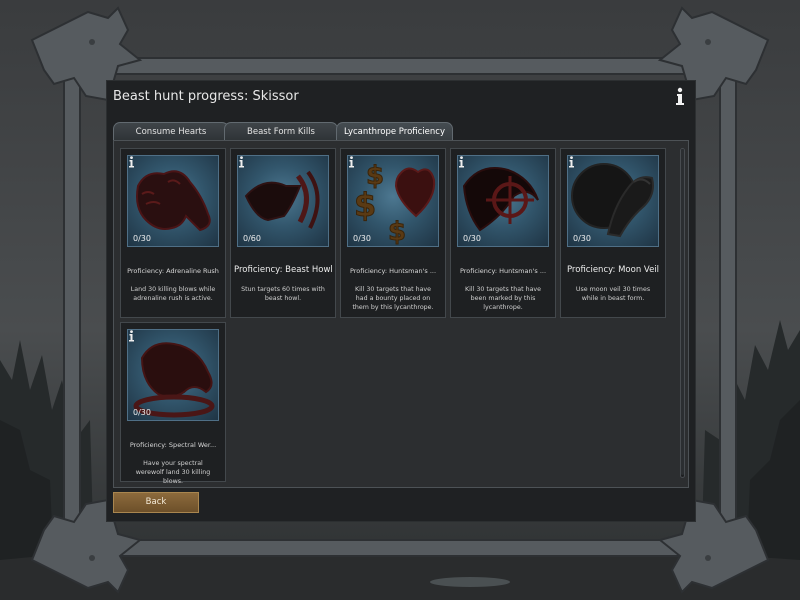  Describe the element at coordinates (173, 271) in the screenshot. I see `card-title: Proficiency: Adrenaline Rush` at that location.